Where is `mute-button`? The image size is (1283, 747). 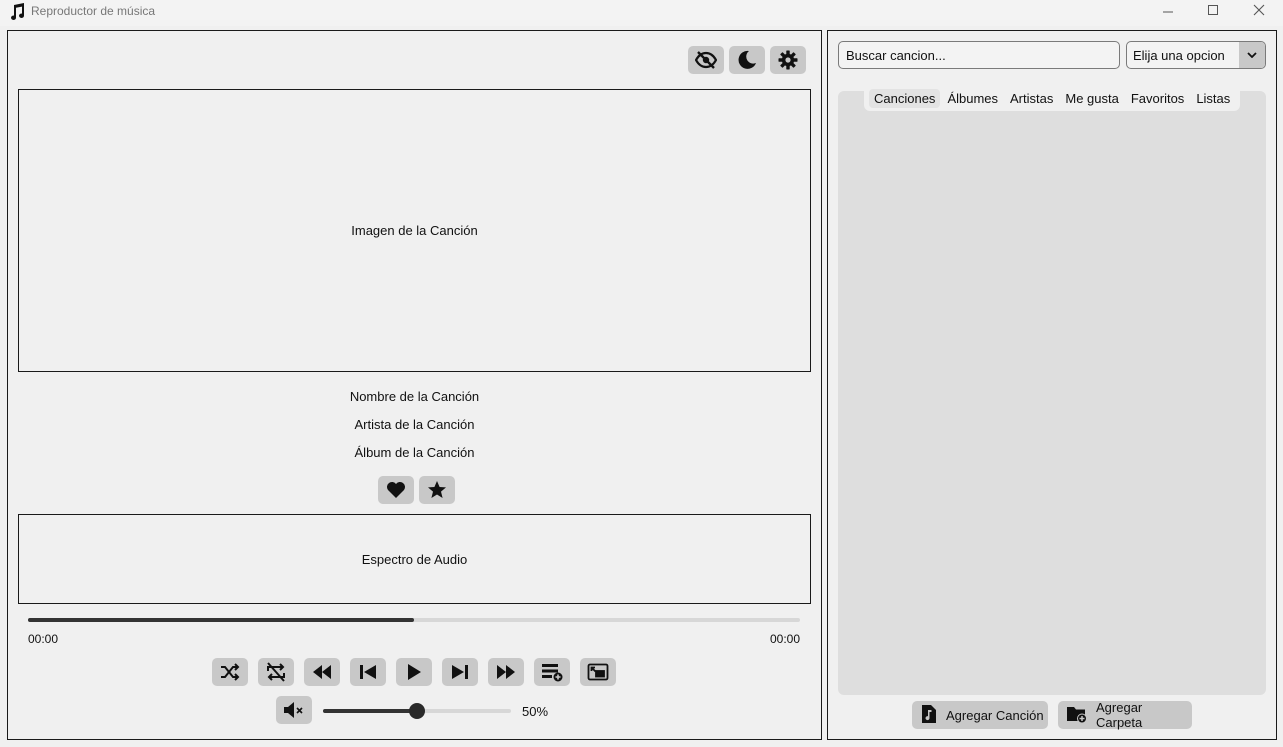 mute-button is located at coordinates (294, 710).